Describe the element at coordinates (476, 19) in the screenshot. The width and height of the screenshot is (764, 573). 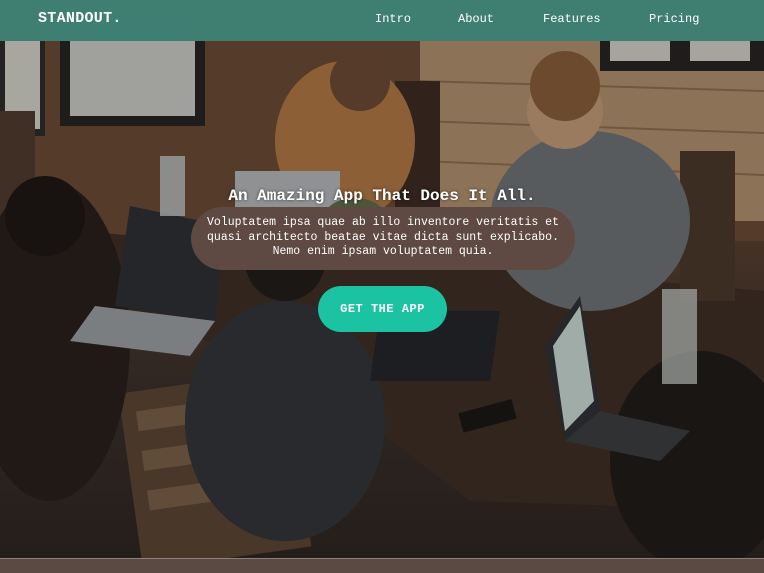
I see `nav-link-about: About` at that location.